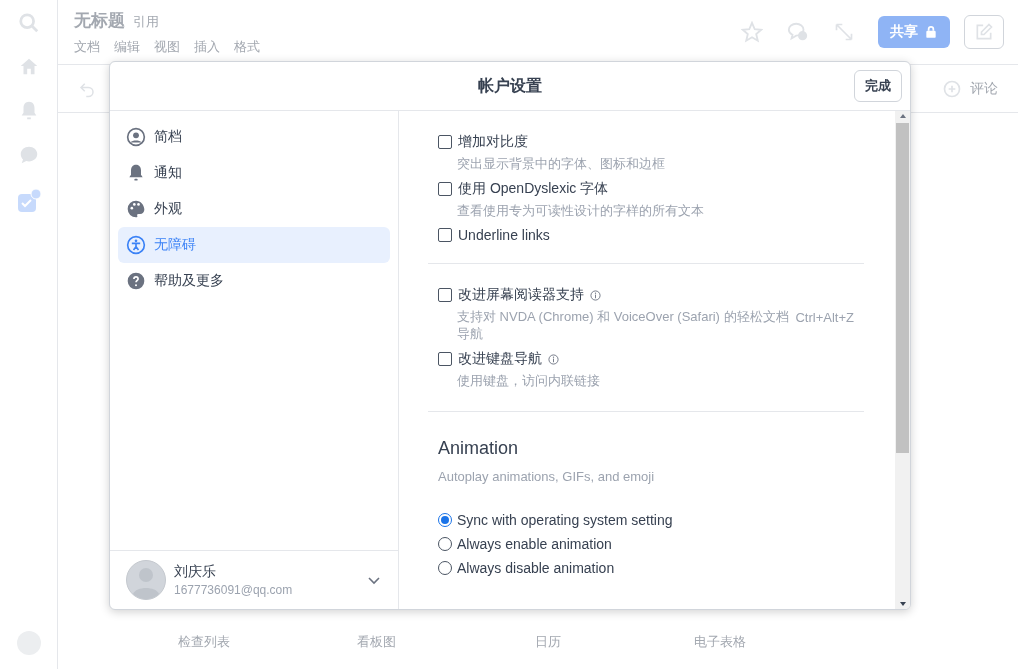 The height and width of the screenshot is (669, 1018). What do you see at coordinates (580, 210) in the screenshot?
I see `option-description: 查看使用专为可读性设计的字样的所有文本` at bounding box center [580, 210].